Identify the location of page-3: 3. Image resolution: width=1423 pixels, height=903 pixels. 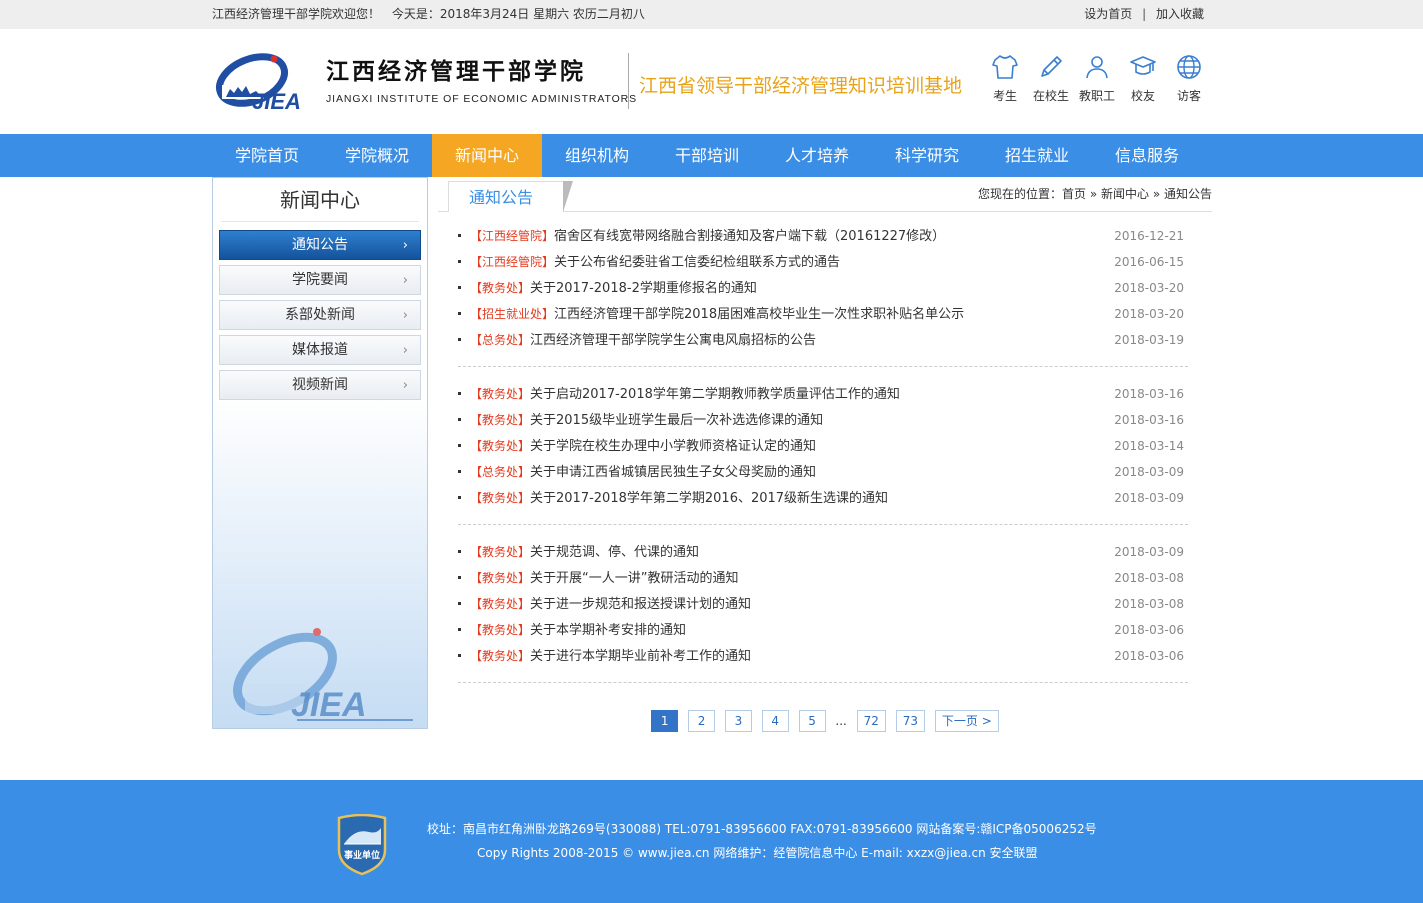
(738, 721).